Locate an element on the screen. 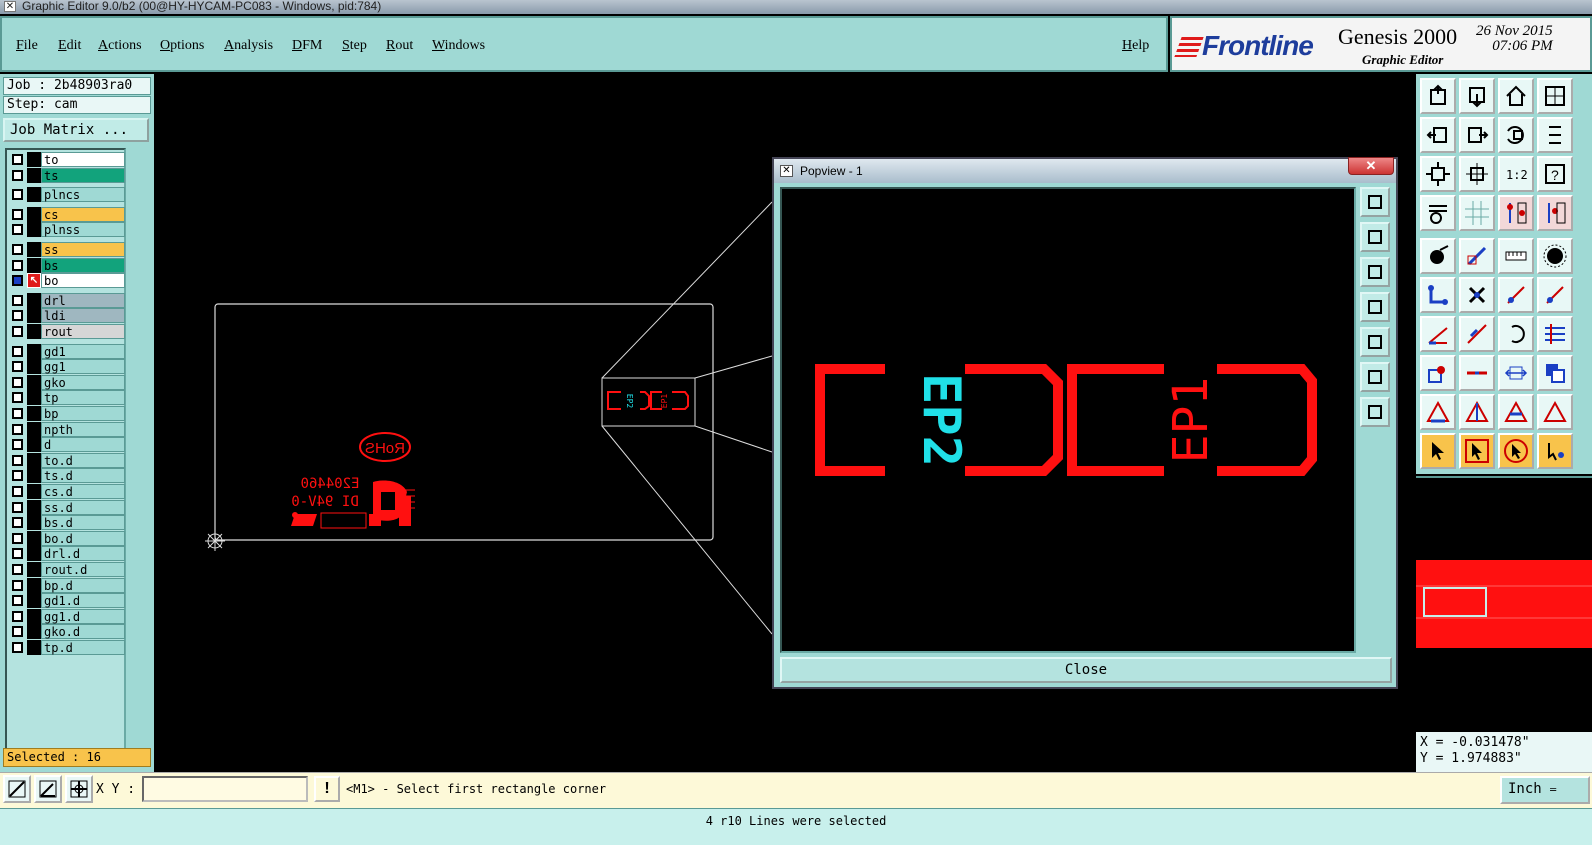 This screenshot has width=1592, height=845. layer-name: cs is located at coordinates (83, 214).